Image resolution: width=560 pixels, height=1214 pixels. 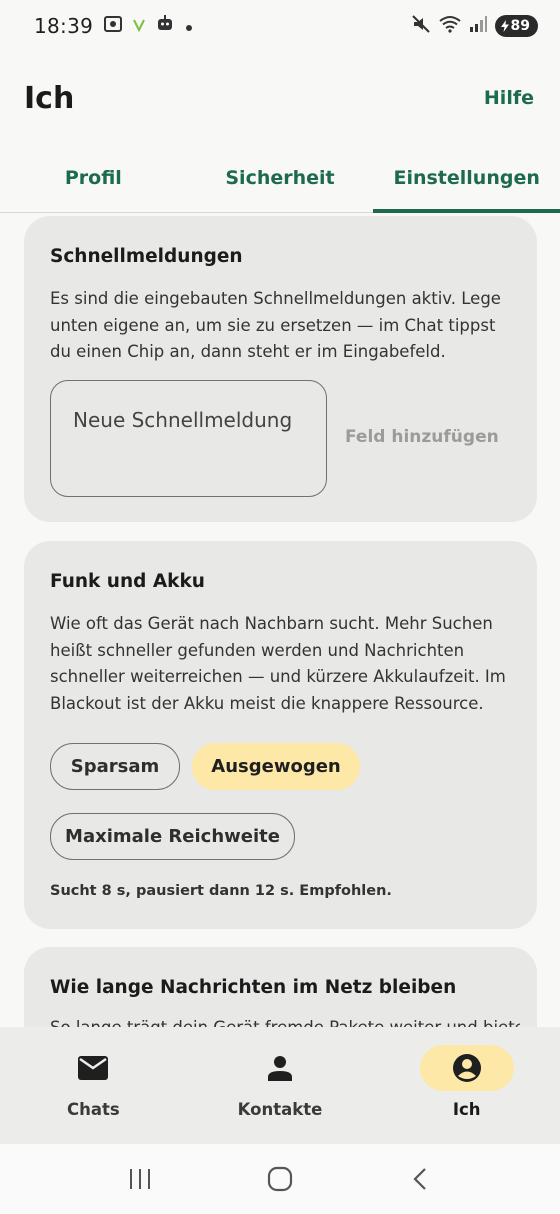 What do you see at coordinates (466, 1109) in the screenshot?
I see `nav-label-ich: Ich` at bounding box center [466, 1109].